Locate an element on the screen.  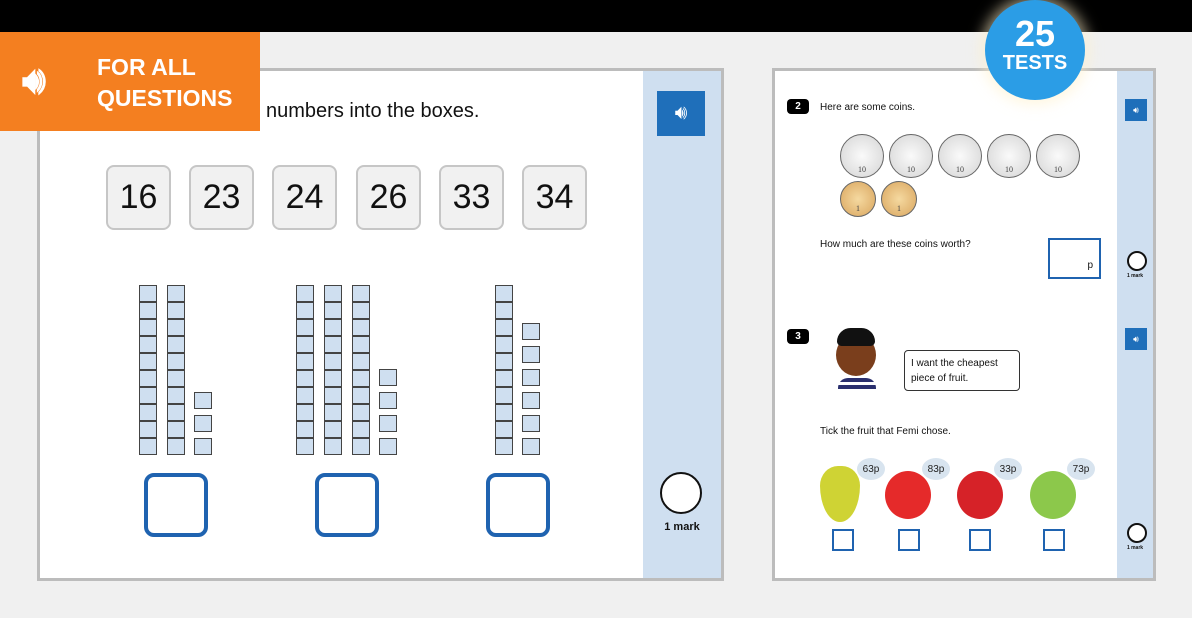
speaker-button-q2: 🔊︎ is located at coordinates (1136, 110).